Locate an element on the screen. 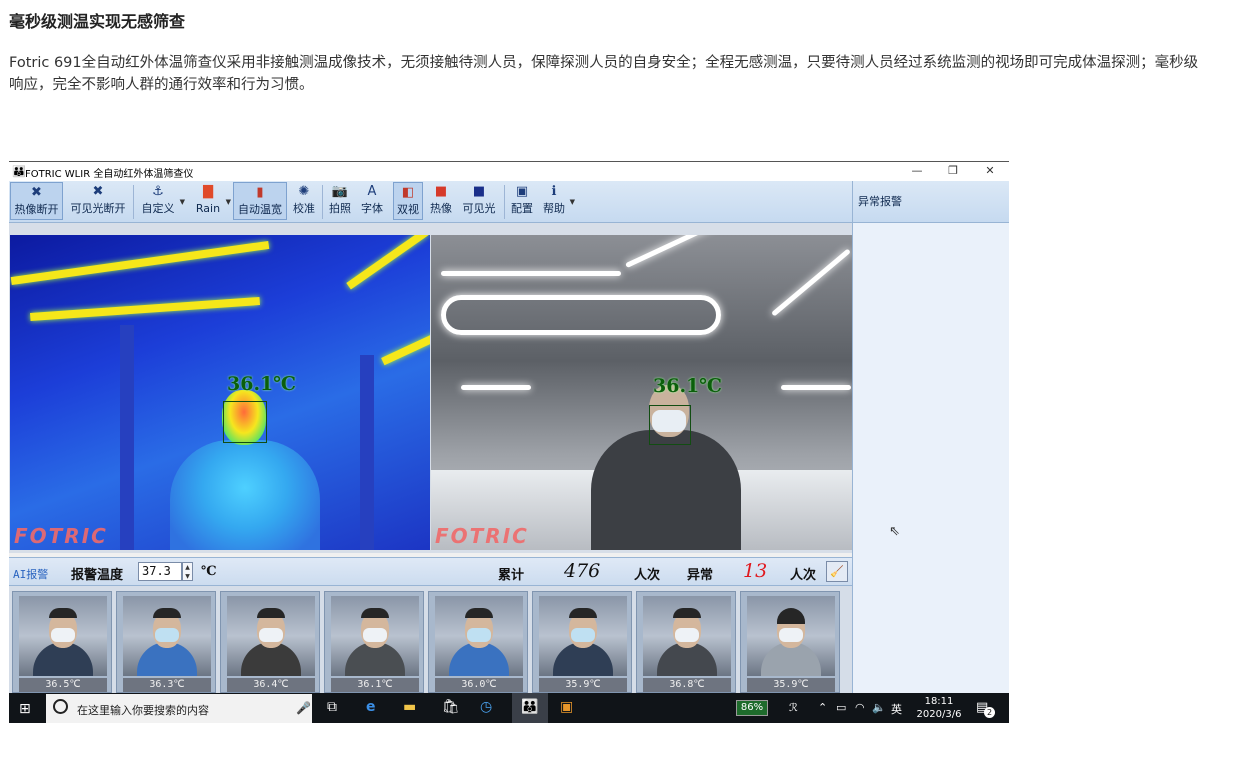  capture-thumbnail: 36.5℃ is located at coordinates (62, 642).